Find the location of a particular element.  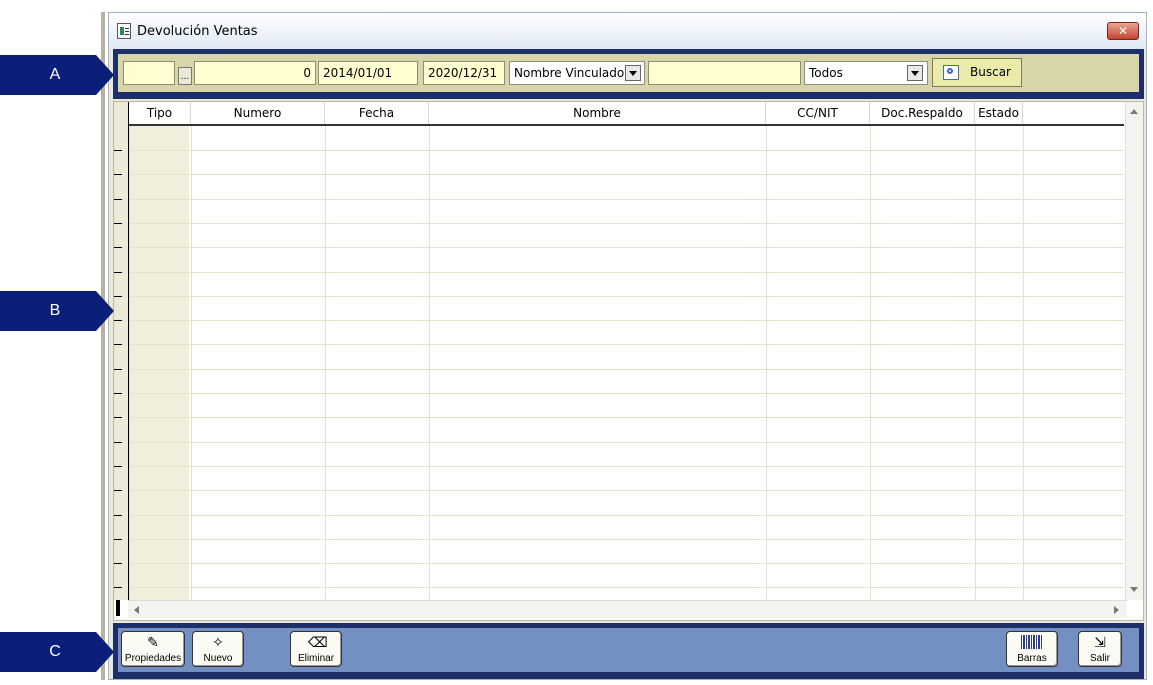

left-edge is located at coordinates (103, 346).